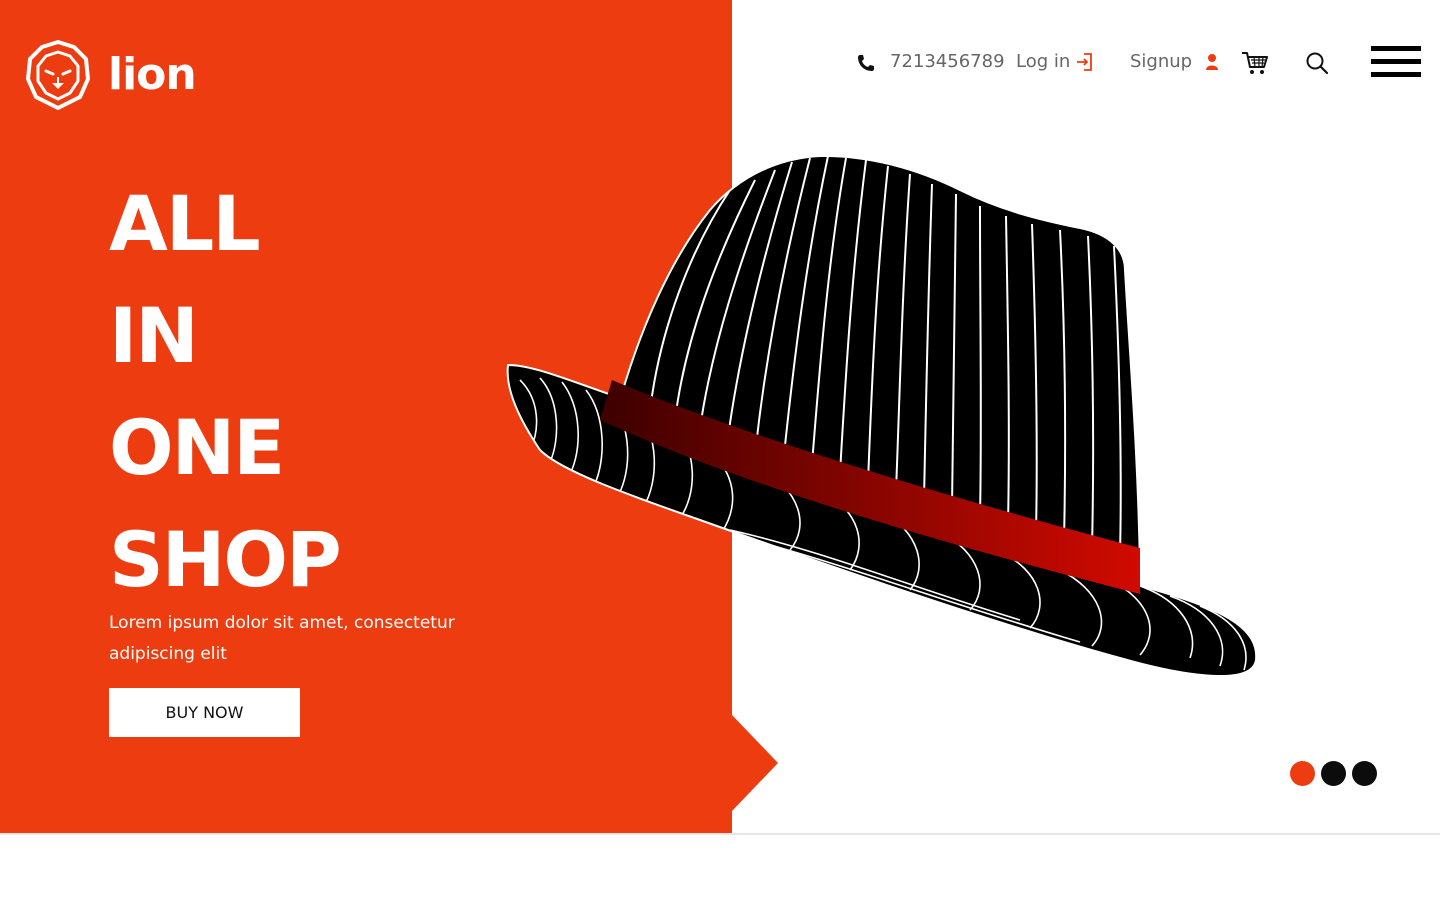 The width and height of the screenshot is (1440, 900). Describe the element at coordinates (1396, 63) in the screenshot. I see `hamburger-menu-icon` at that location.